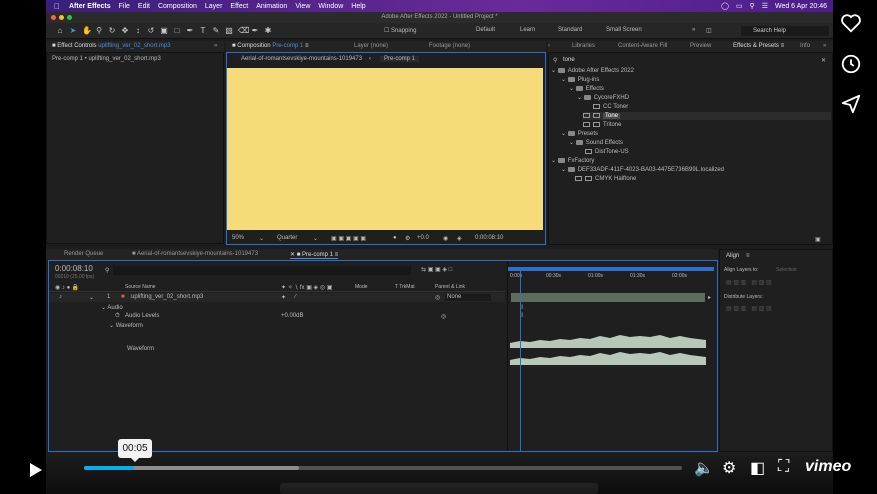 Image resolution: width=877 pixels, height=494 pixels. What do you see at coordinates (602, 125) in the screenshot?
I see `tree-item-tritone: Tritone` at bounding box center [602, 125].